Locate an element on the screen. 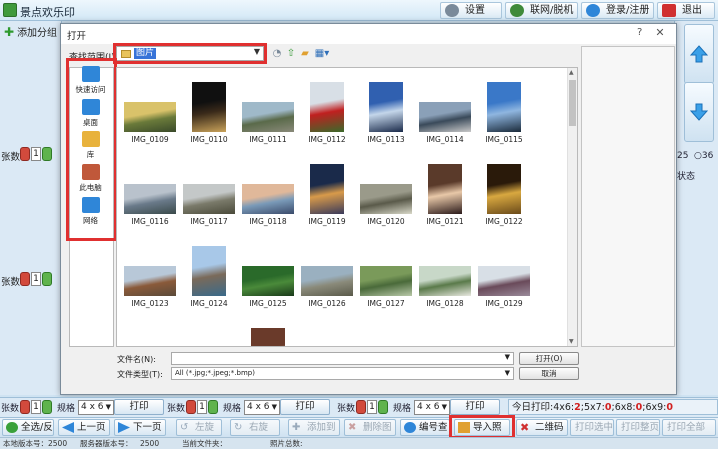  chevron-down-icon: ▼ is located at coordinates (108, 407).